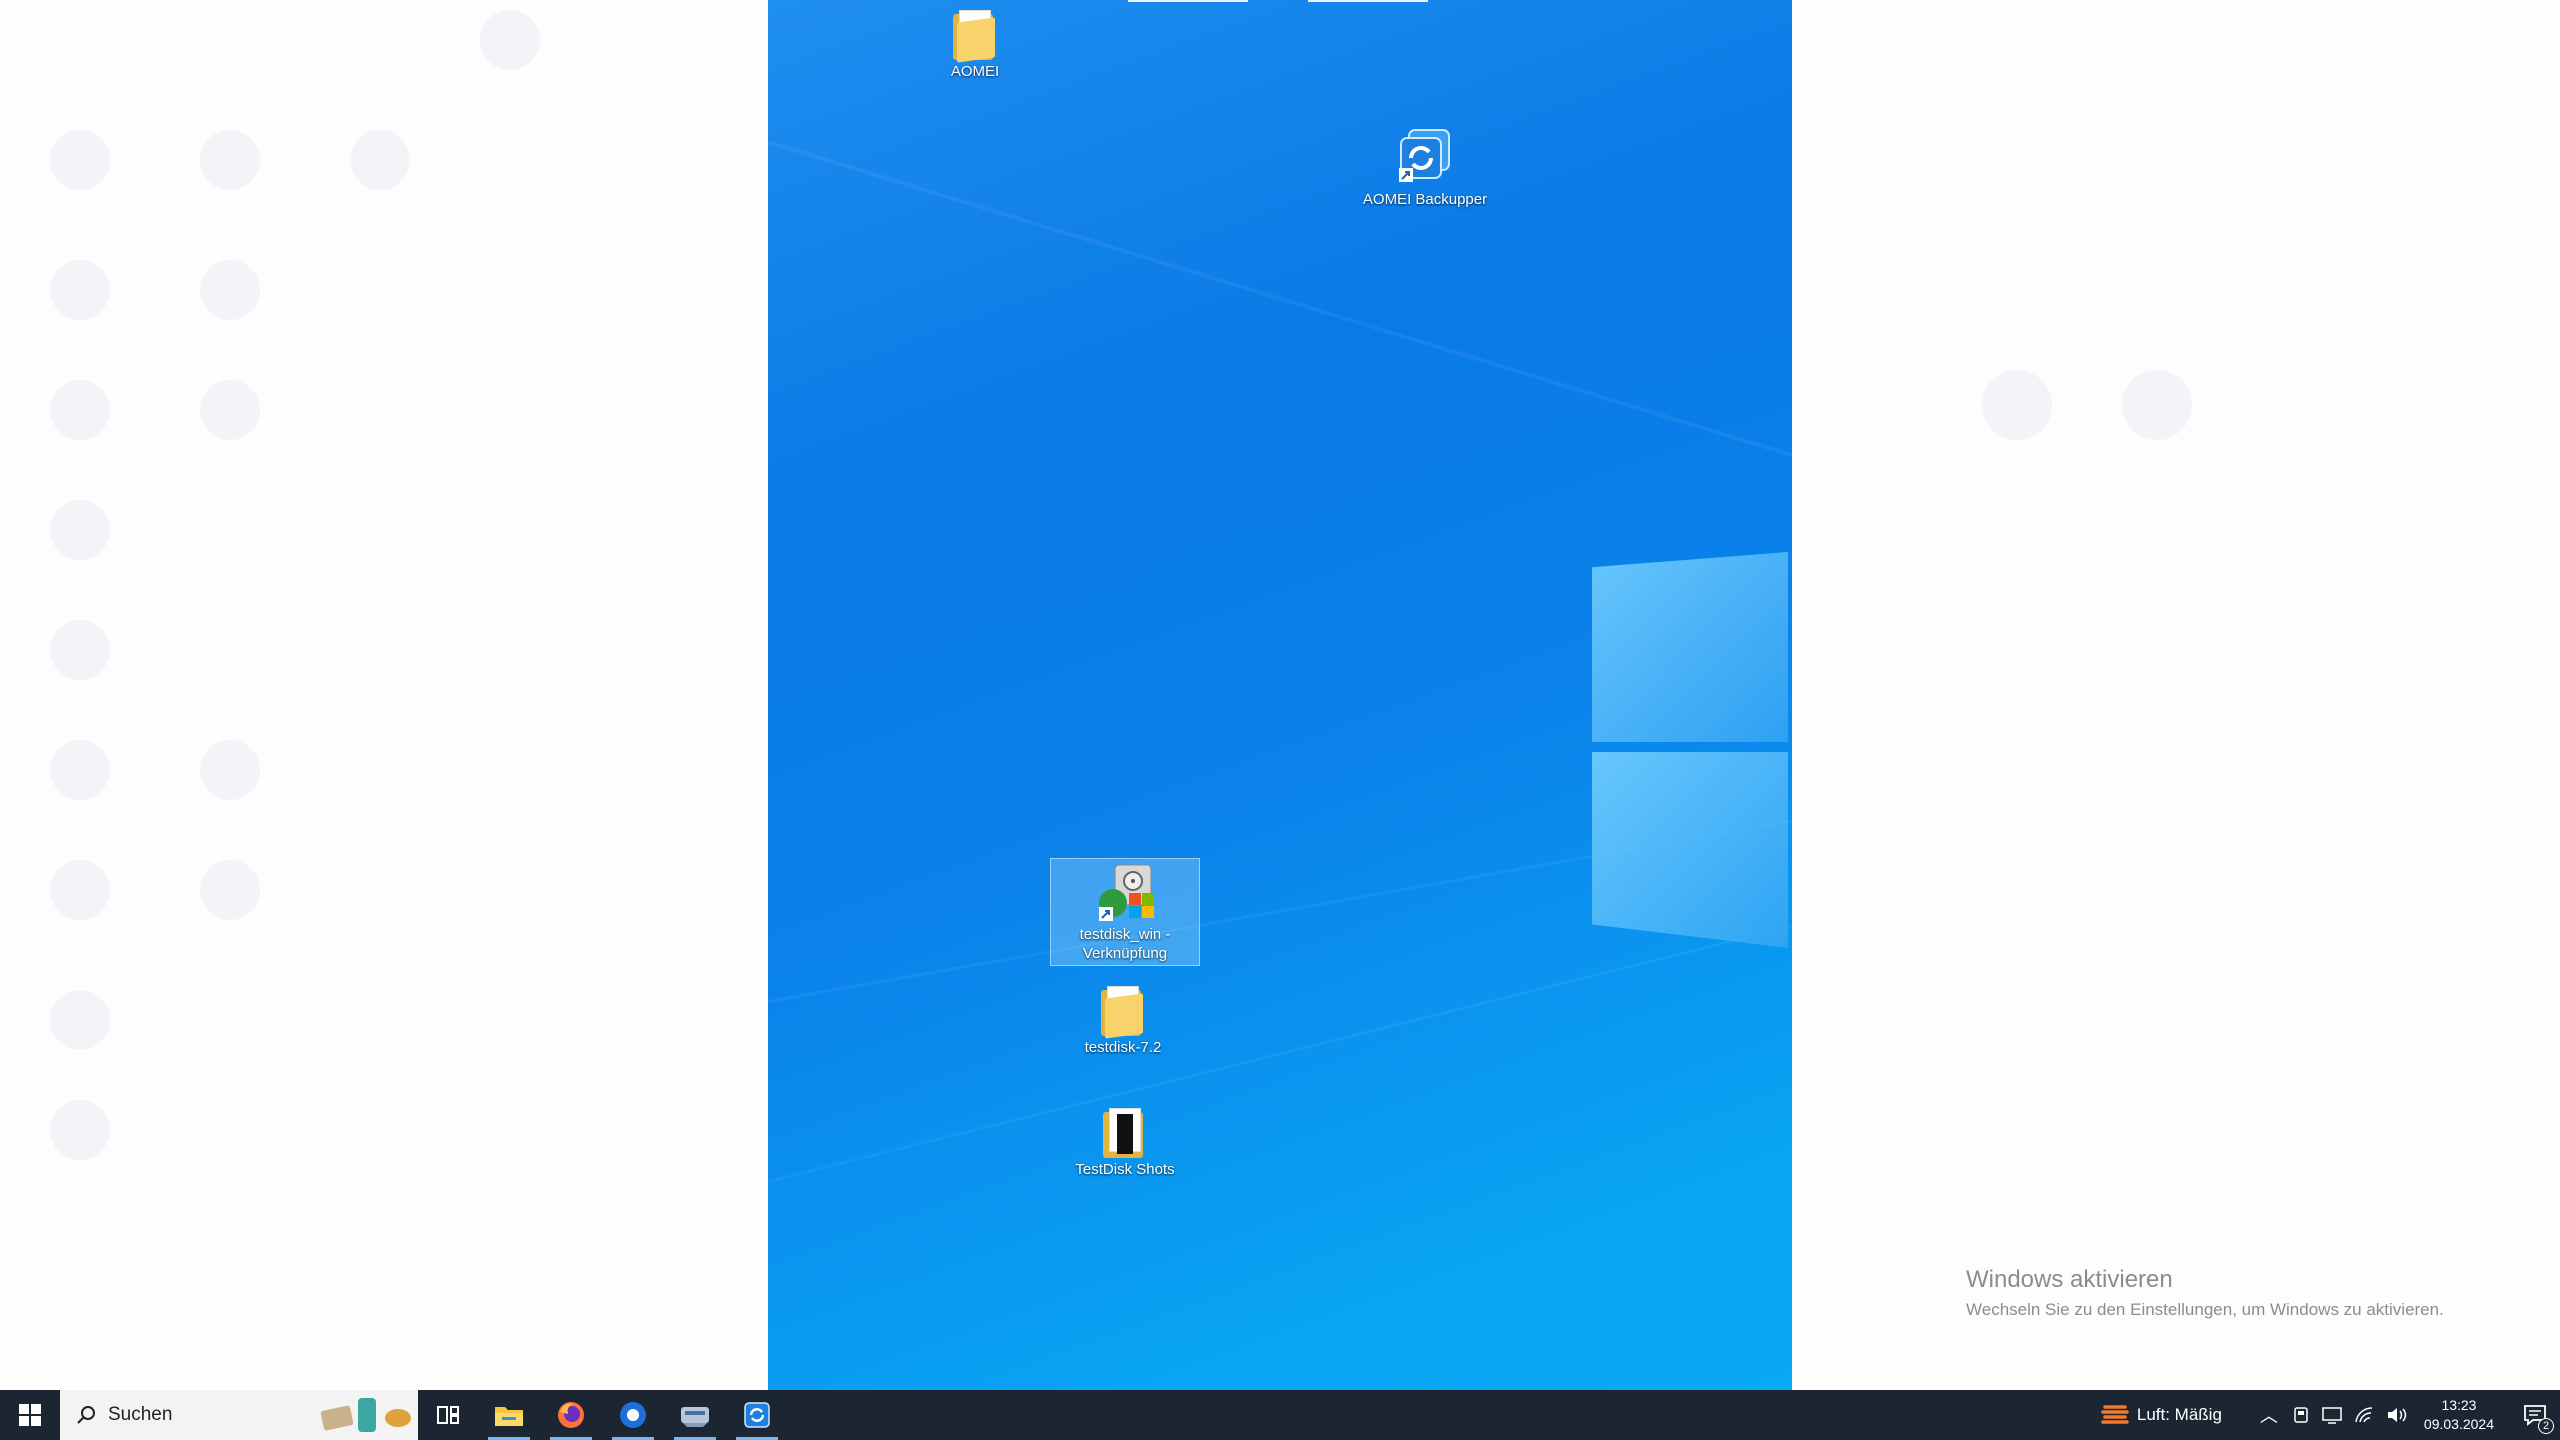 This screenshot has height=1440, width=2560. What do you see at coordinates (2535, 1415) in the screenshot?
I see `notification-center-button: 2` at bounding box center [2535, 1415].